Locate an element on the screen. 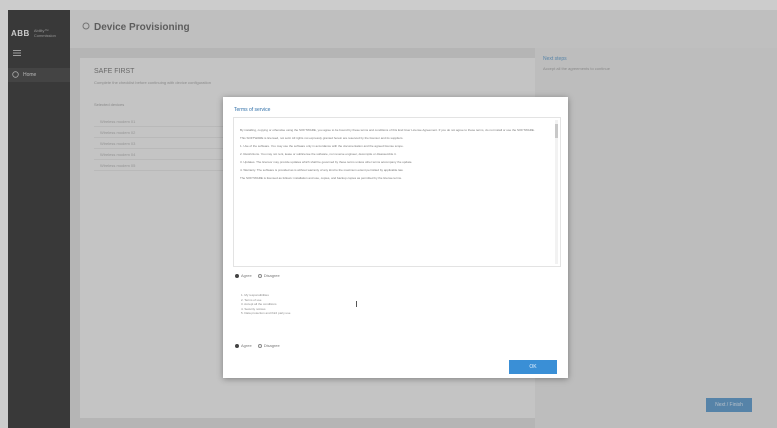 Image resolution: width=777 pixels, height=428 pixels. ok-button: OK is located at coordinates (533, 367).